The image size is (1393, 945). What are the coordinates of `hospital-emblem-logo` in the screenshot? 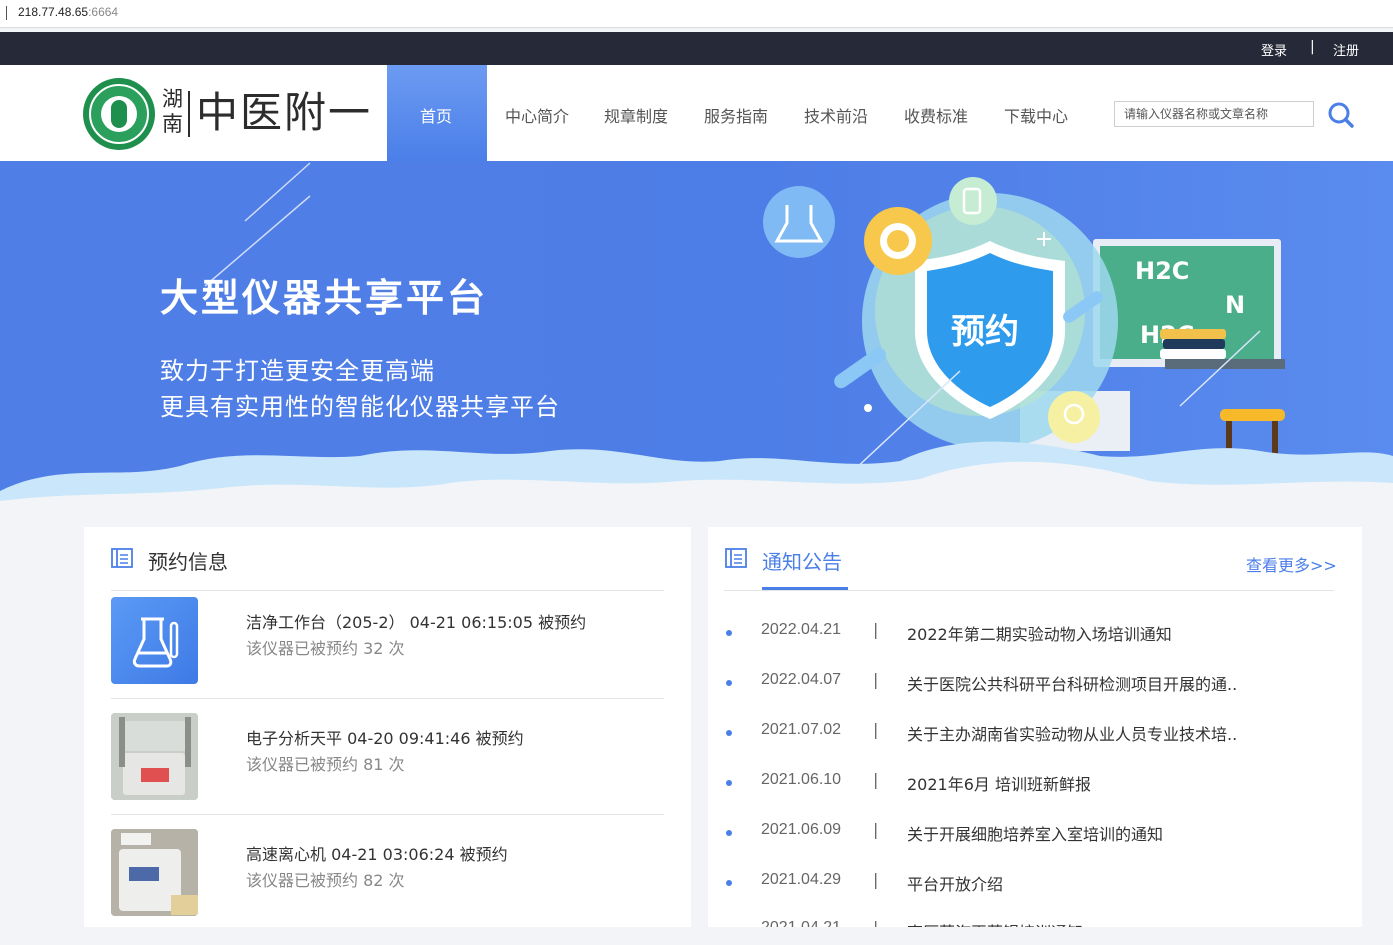 It's located at (119, 114).